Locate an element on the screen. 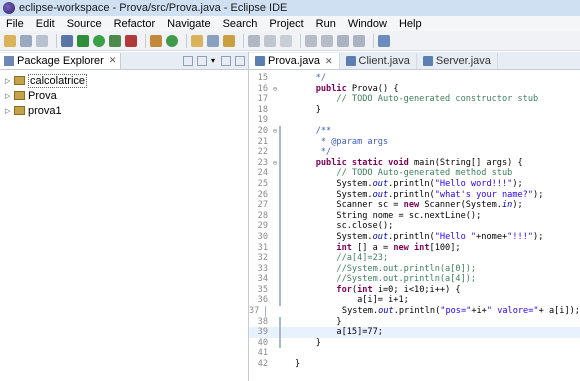 The height and width of the screenshot is (381, 580). maximize-icon is located at coordinates (240, 60).